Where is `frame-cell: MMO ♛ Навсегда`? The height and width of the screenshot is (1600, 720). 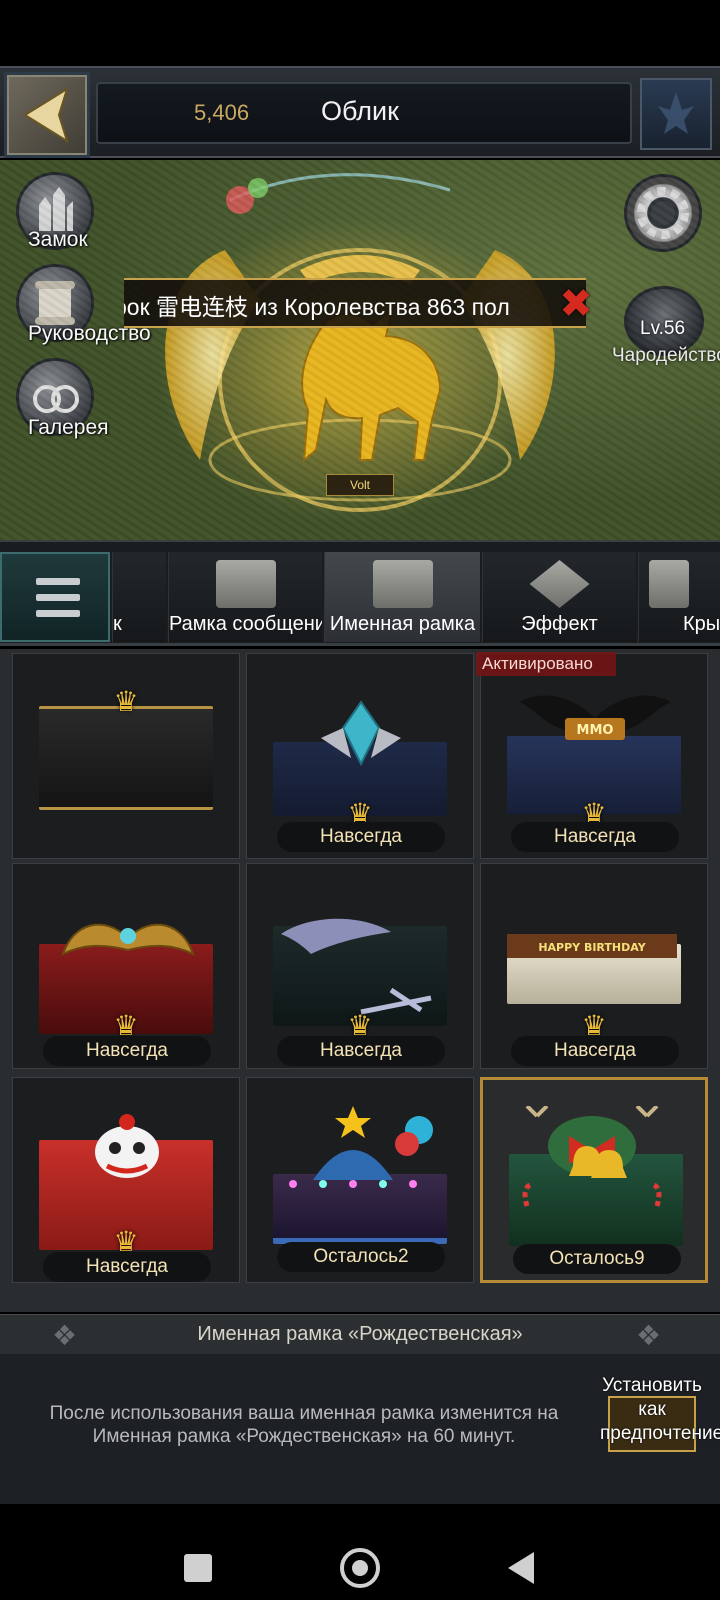
frame-cell: MMO ♛ Навсегда is located at coordinates (594, 756).